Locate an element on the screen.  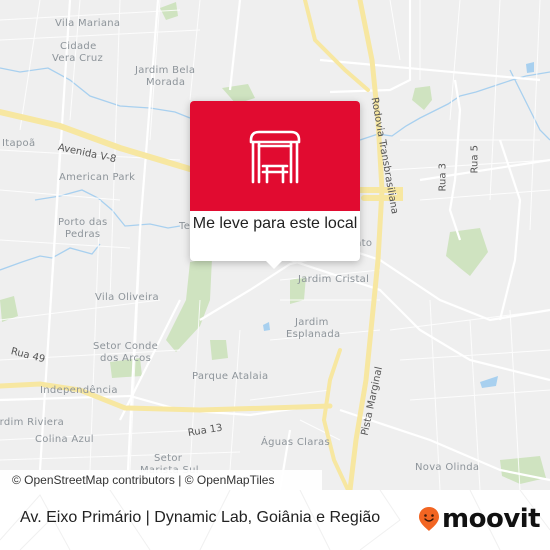
place-label: Jardim Riviera is located at coordinates (32, 422).